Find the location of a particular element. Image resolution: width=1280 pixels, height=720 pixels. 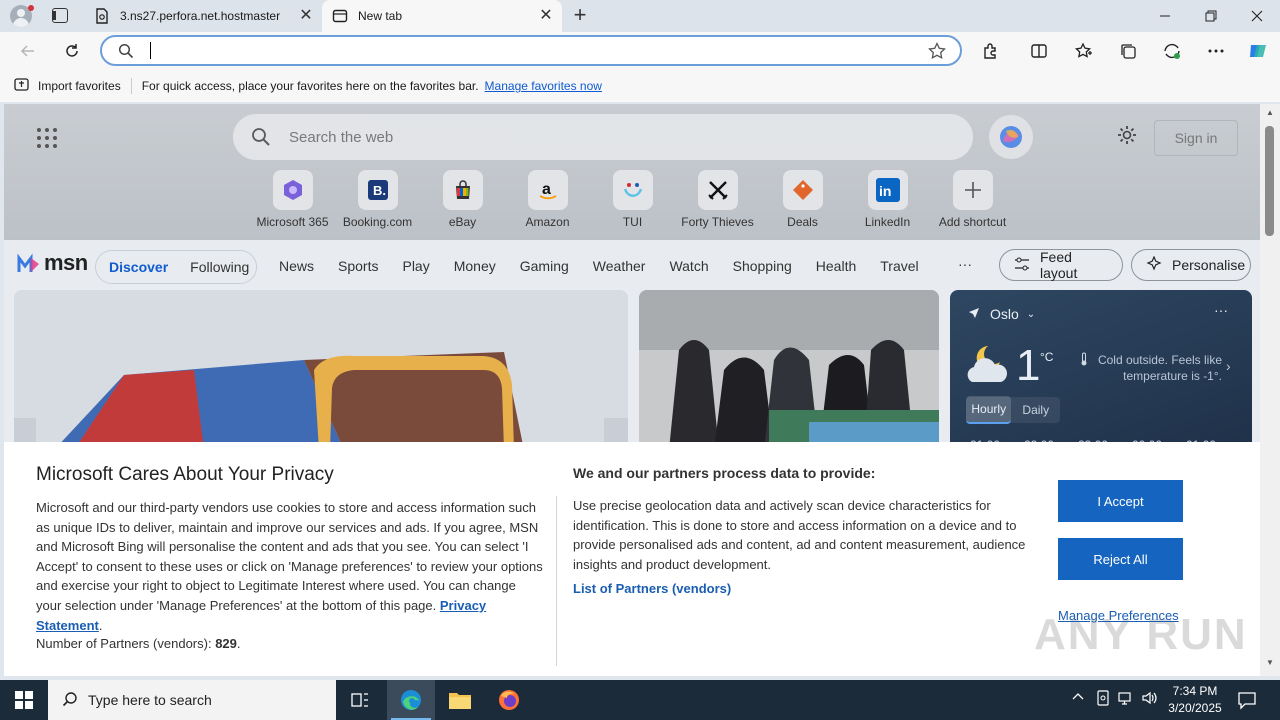

weather-more-icon: ··· is located at coordinates (1221, 310).